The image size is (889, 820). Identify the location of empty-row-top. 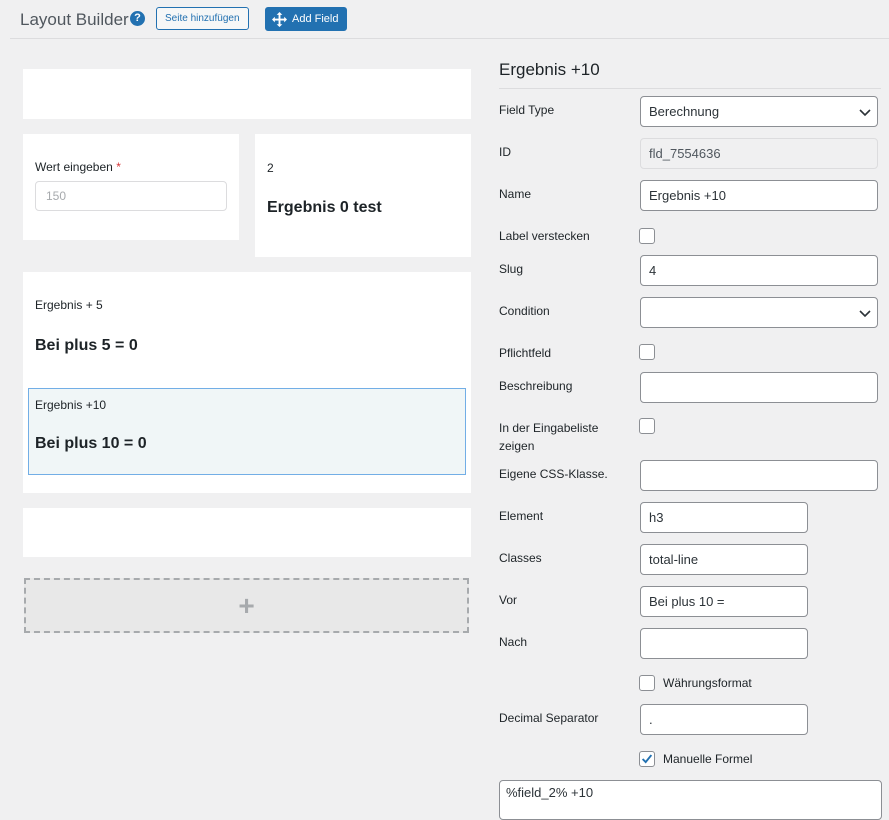
(247, 94).